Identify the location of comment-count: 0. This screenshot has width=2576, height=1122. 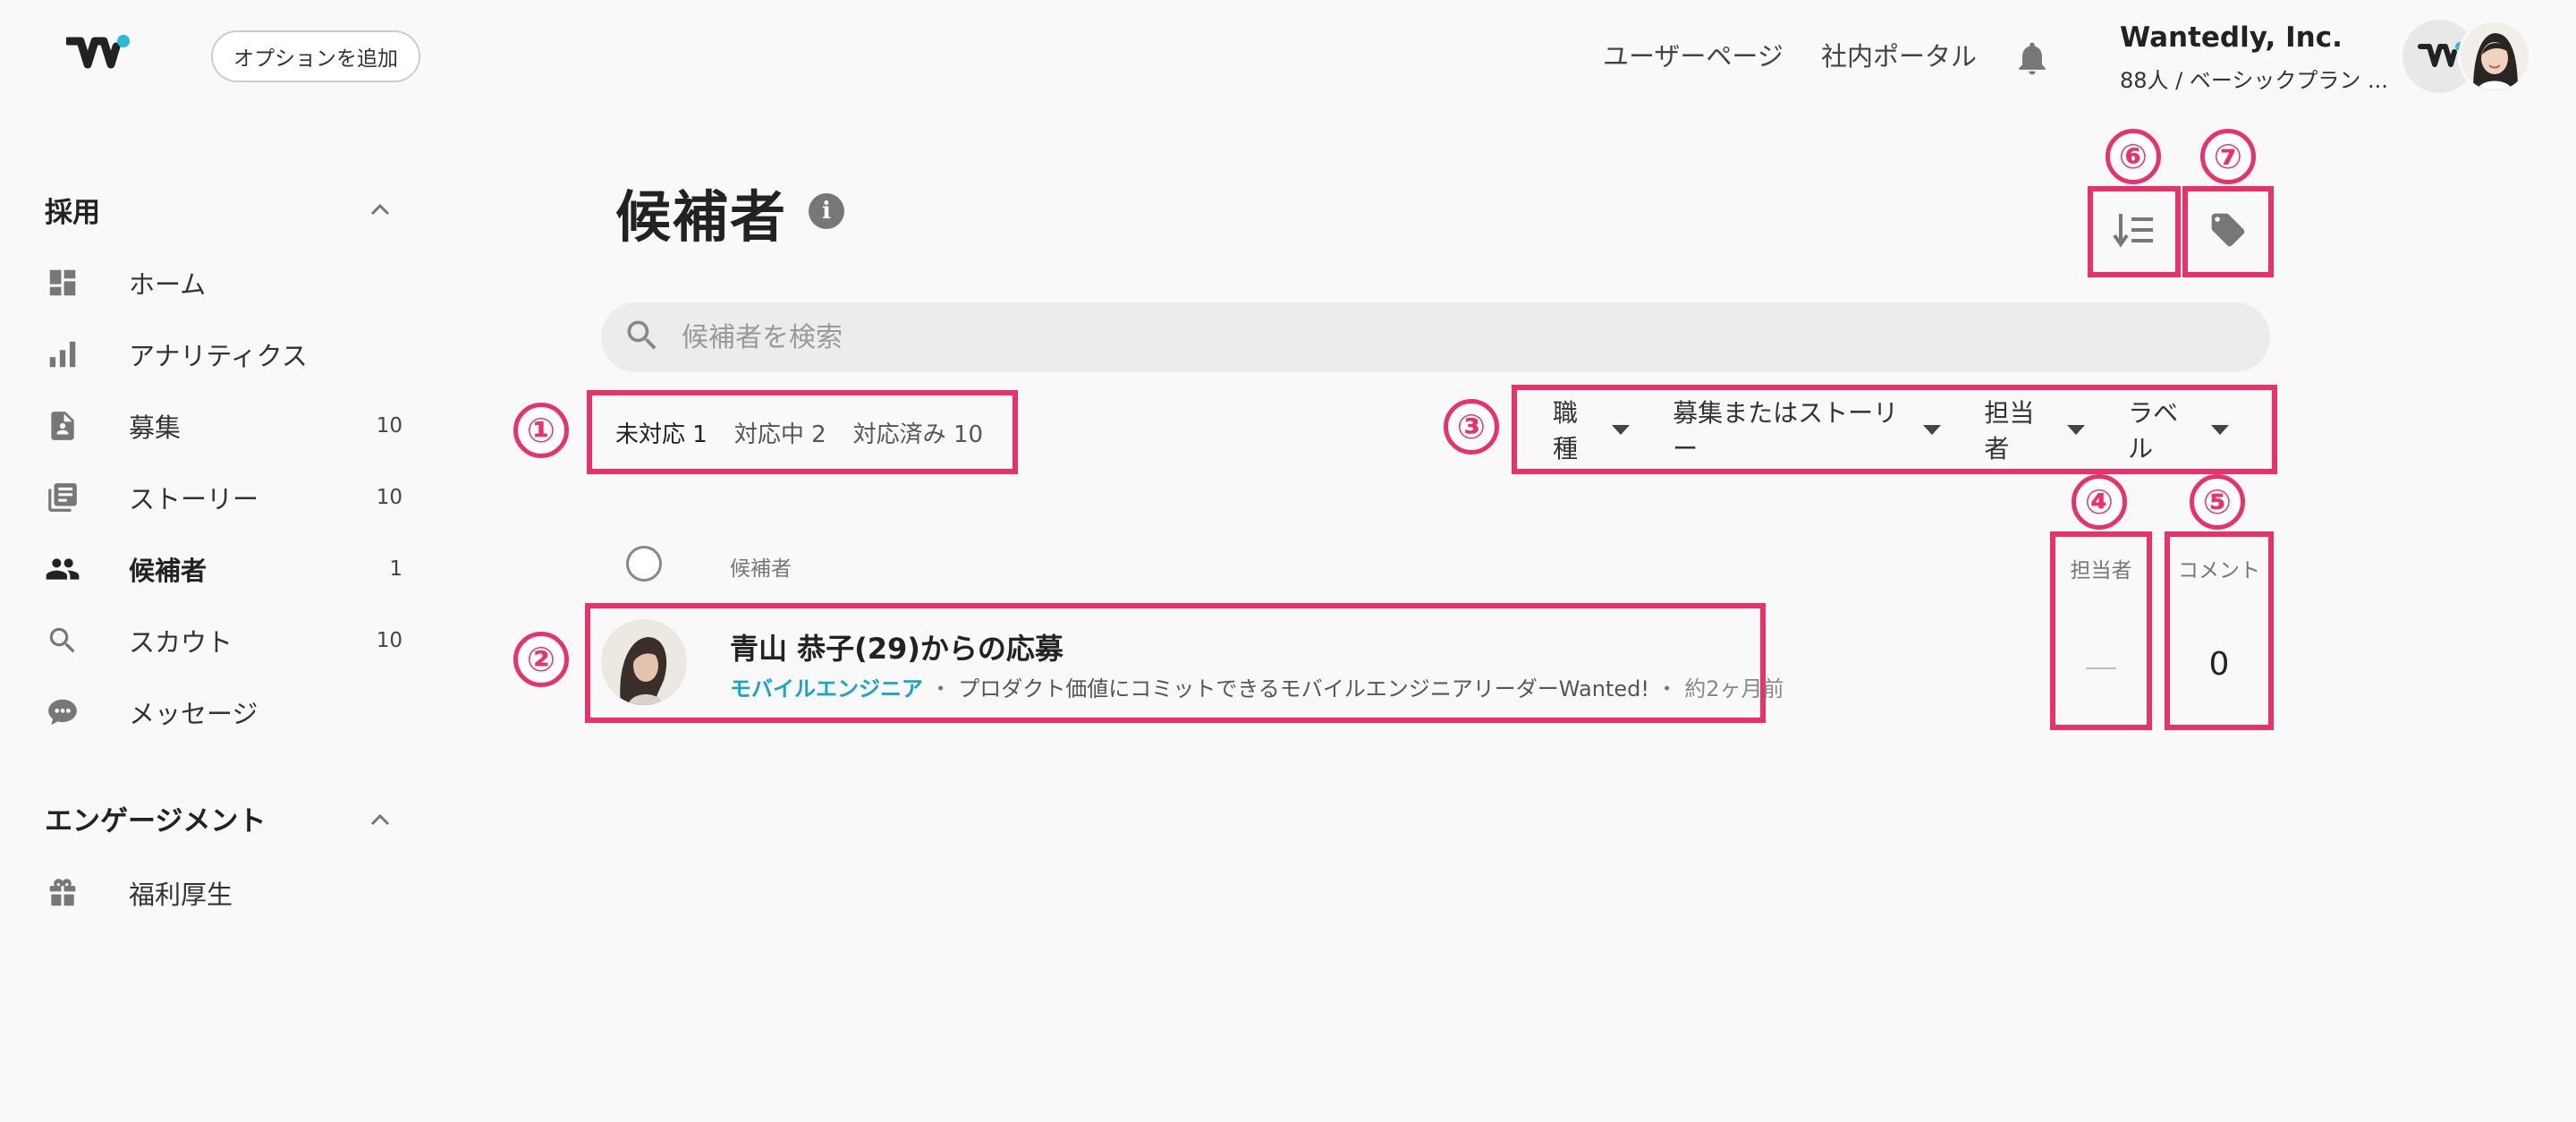
(2219, 665).